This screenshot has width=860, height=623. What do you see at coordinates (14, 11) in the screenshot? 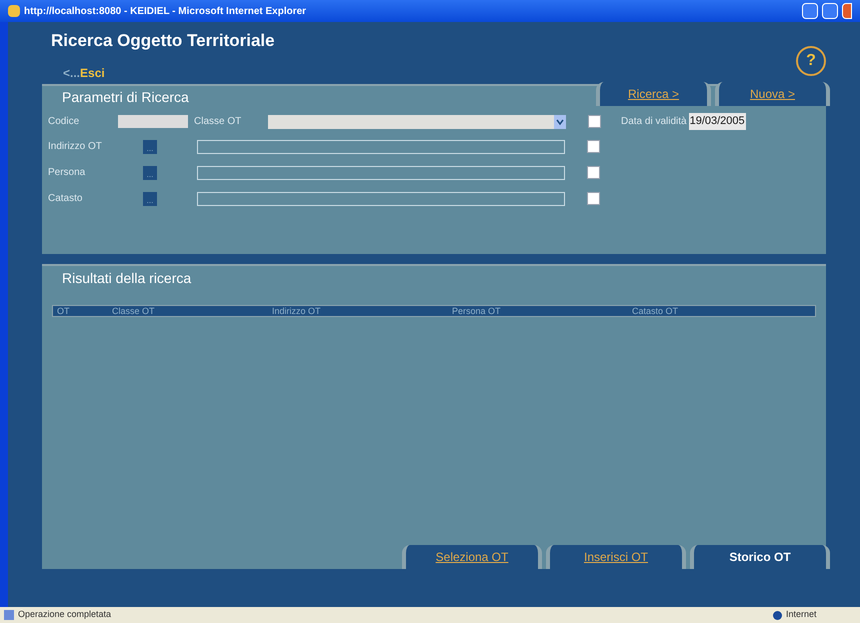
I see `browser-icon` at bounding box center [14, 11].